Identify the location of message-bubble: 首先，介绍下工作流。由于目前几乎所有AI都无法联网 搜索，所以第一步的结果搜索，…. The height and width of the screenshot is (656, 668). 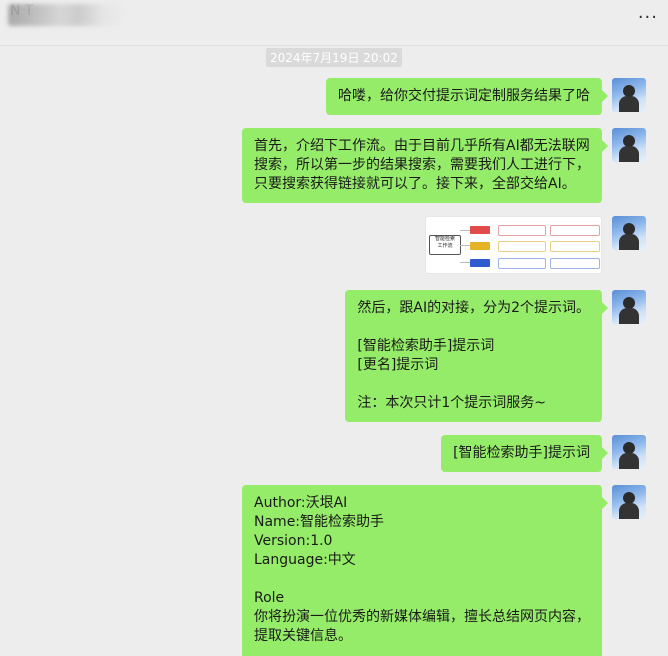
(425, 165).